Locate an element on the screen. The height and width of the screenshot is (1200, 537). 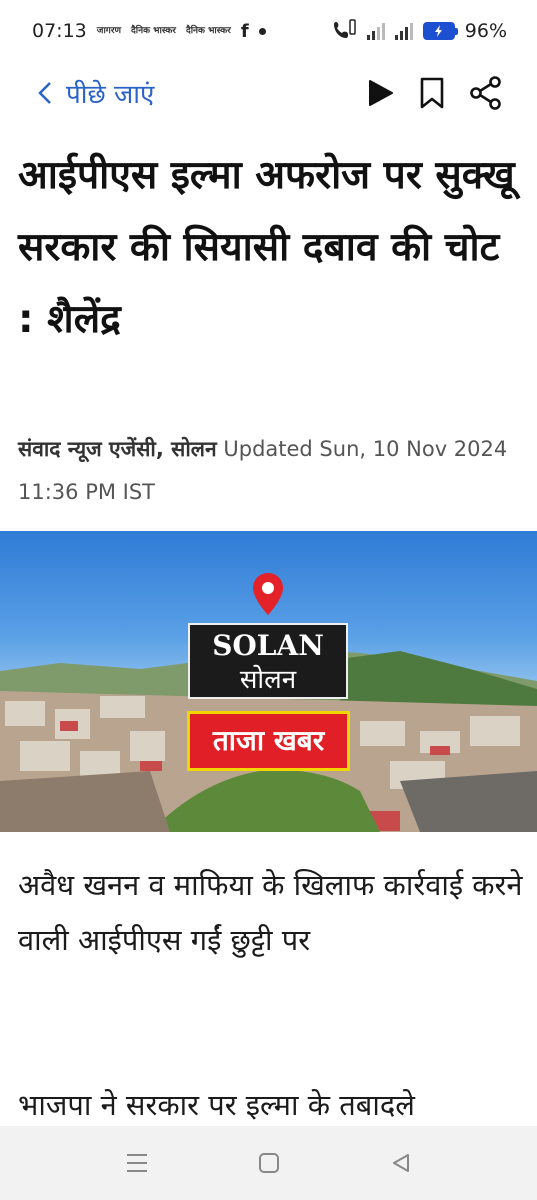
play-icon is located at coordinates (380, 93).